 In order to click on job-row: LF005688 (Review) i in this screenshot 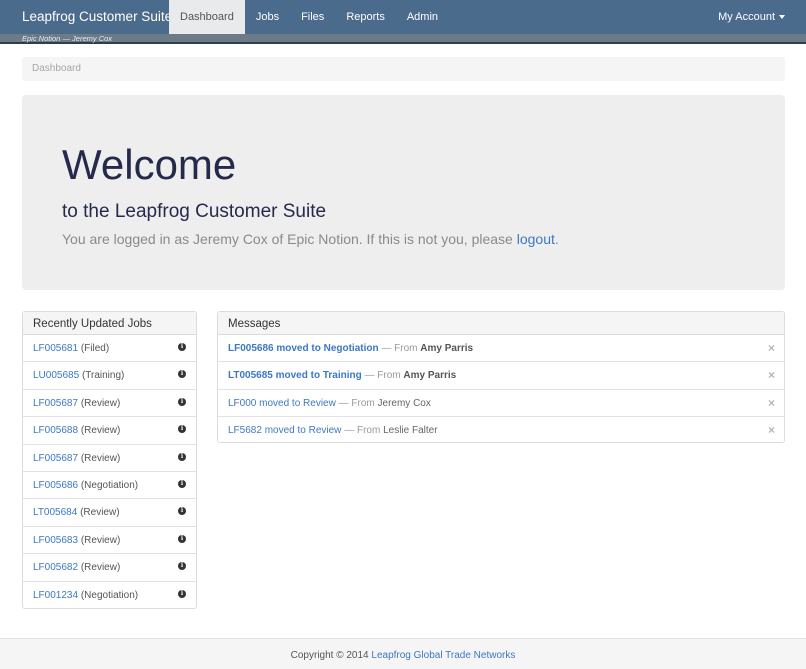, I will do `click(109, 431)`.